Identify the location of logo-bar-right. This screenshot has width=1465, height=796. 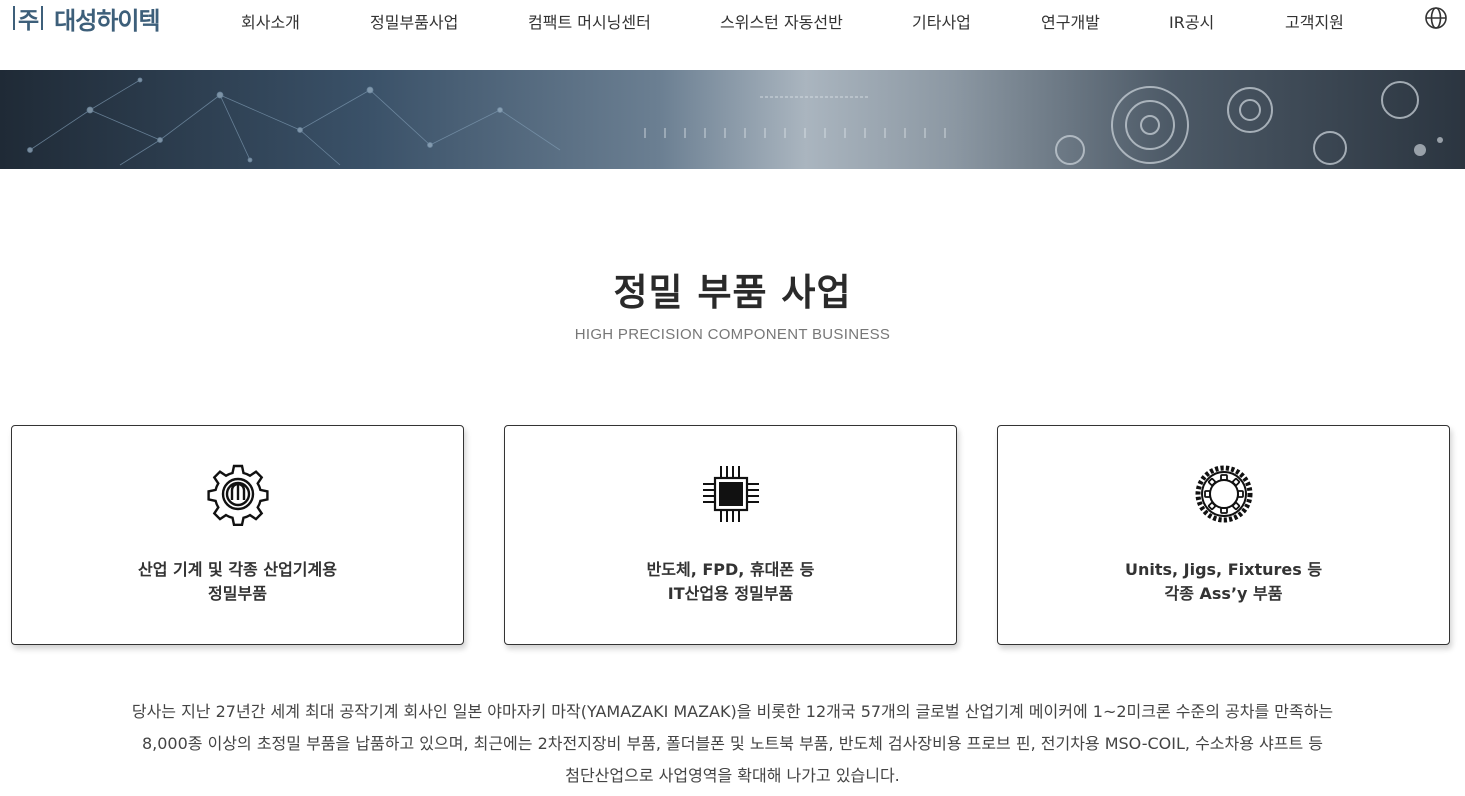
(42, 18).